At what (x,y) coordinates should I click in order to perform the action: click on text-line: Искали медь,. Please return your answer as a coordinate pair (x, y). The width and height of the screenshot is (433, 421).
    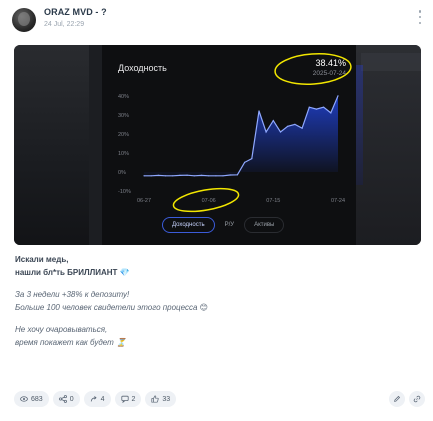
    Looking at the image, I should click on (42, 259).